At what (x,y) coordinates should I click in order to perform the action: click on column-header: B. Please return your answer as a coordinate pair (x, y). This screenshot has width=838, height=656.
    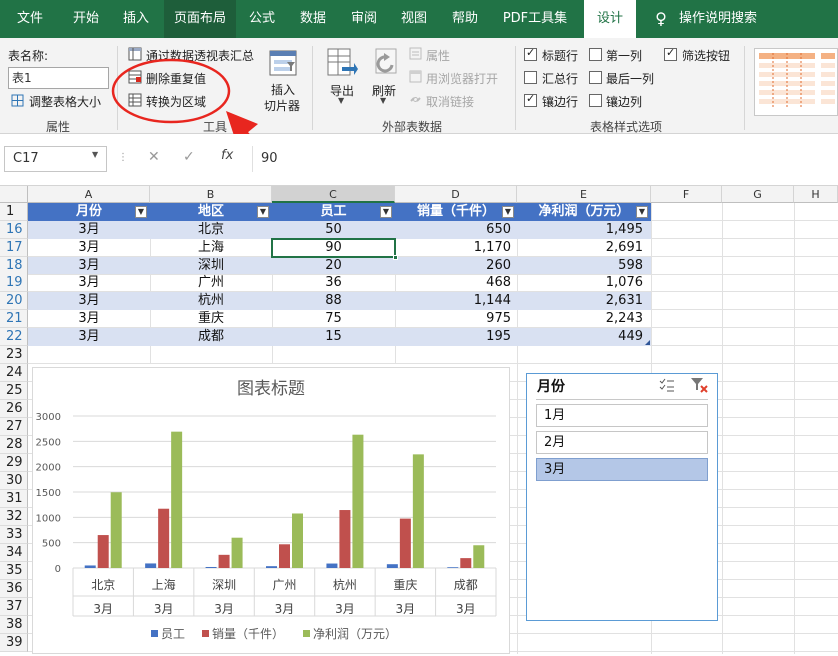
    Looking at the image, I should click on (211, 194).